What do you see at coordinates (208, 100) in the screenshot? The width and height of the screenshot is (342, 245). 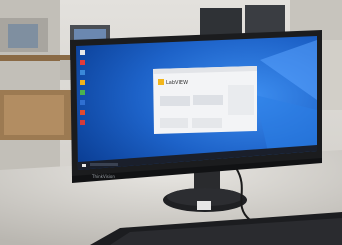 I see `open-existing-button` at bounding box center [208, 100].